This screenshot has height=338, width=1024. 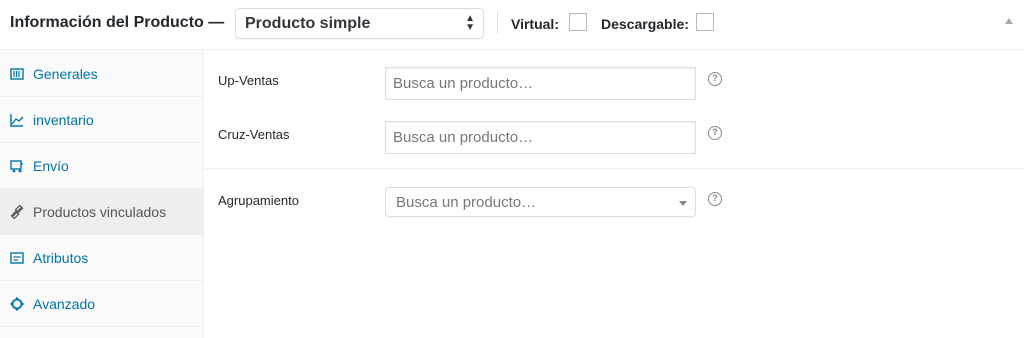 What do you see at coordinates (117, 22) in the screenshot?
I see `panel-title: Información del Producto —` at bounding box center [117, 22].